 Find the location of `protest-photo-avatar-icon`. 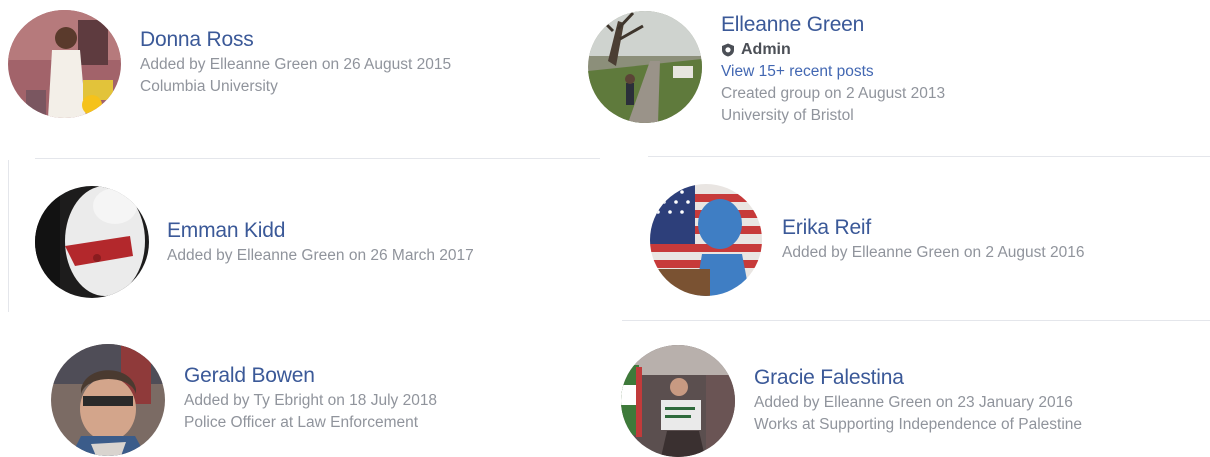

protest-photo-avatar-icon is located at coordinates (678, 401).